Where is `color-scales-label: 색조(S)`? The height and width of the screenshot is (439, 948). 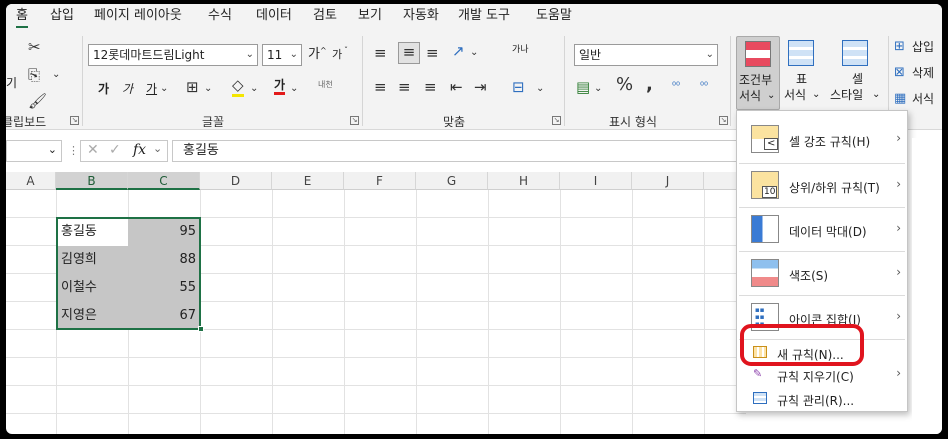 color-scales-label: 색조(S) is located at coordinates (809, 276).